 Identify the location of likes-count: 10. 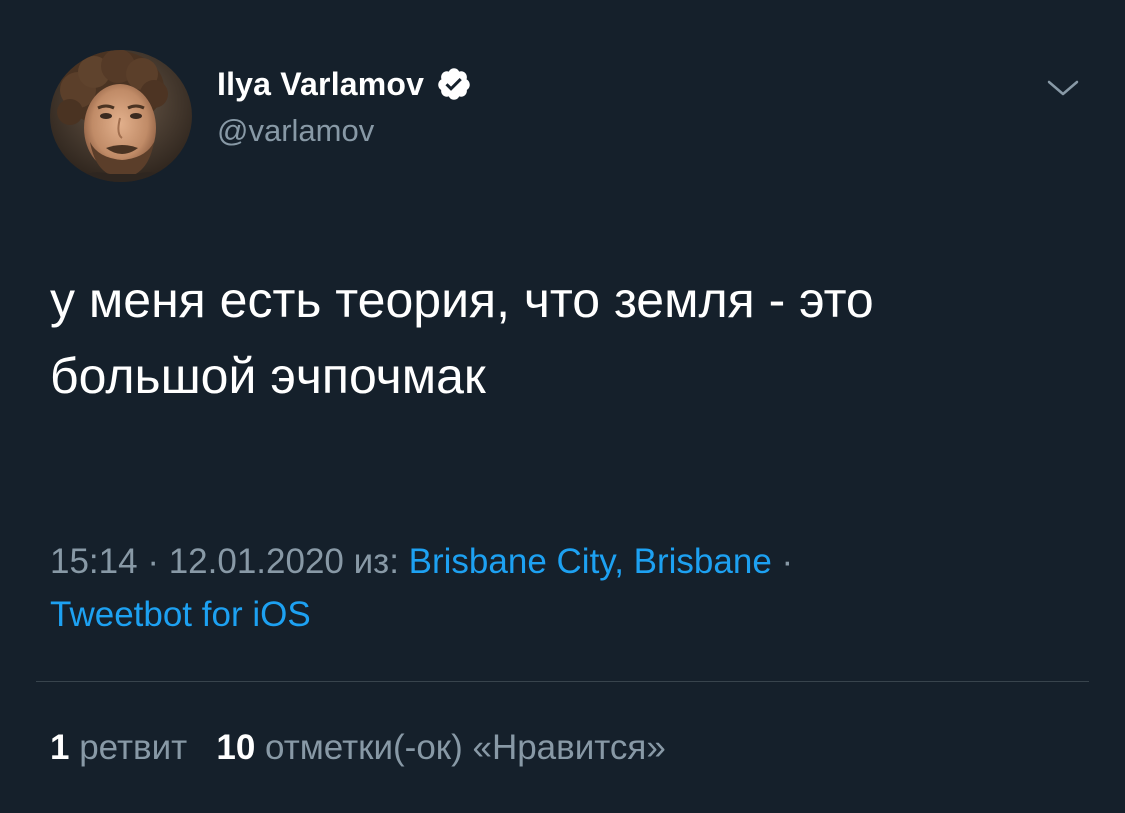
(236, 747).